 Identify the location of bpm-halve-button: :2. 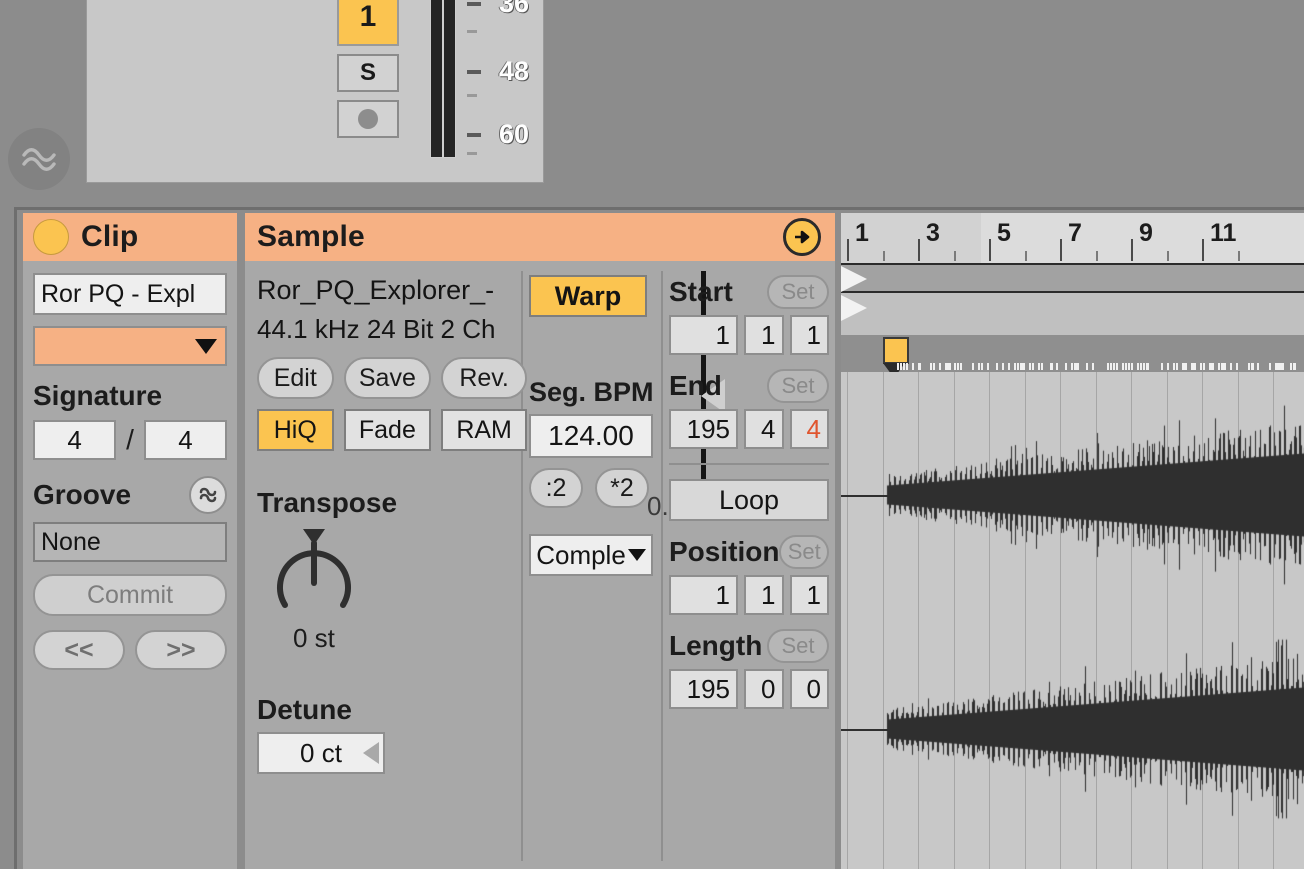
(556, 488).